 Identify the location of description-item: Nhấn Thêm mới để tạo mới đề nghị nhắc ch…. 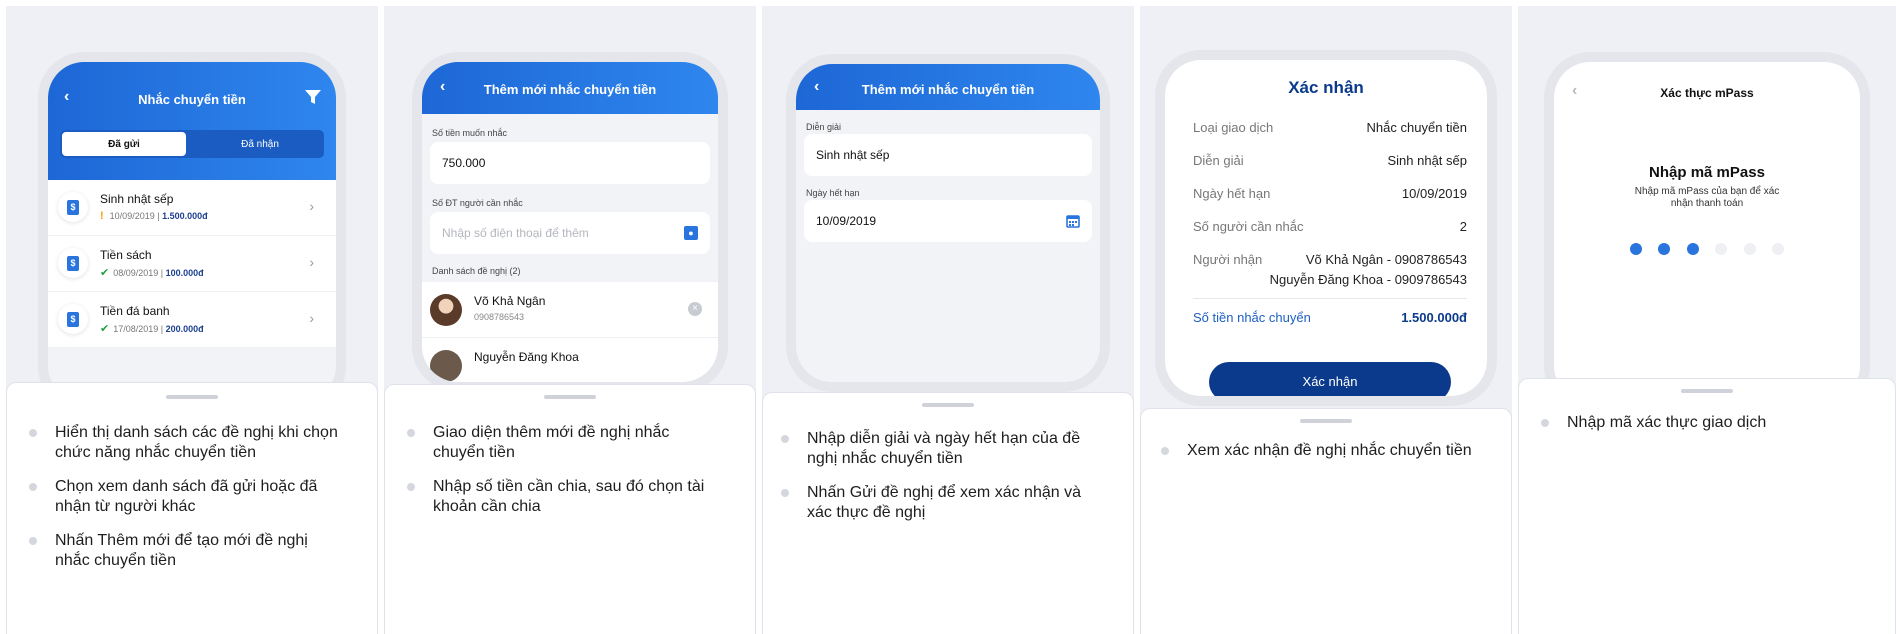
(187, 551).